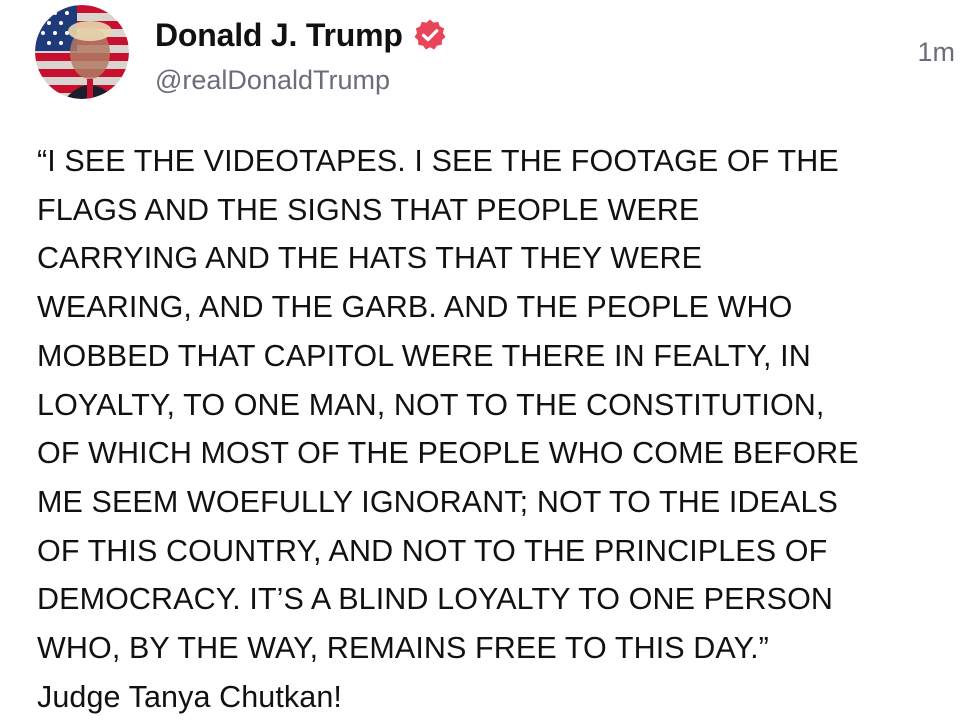  What do you see at coordinates (430, 35) in the screenshot?
I see `verified-badge-icon` at bounding box center [430, 35].